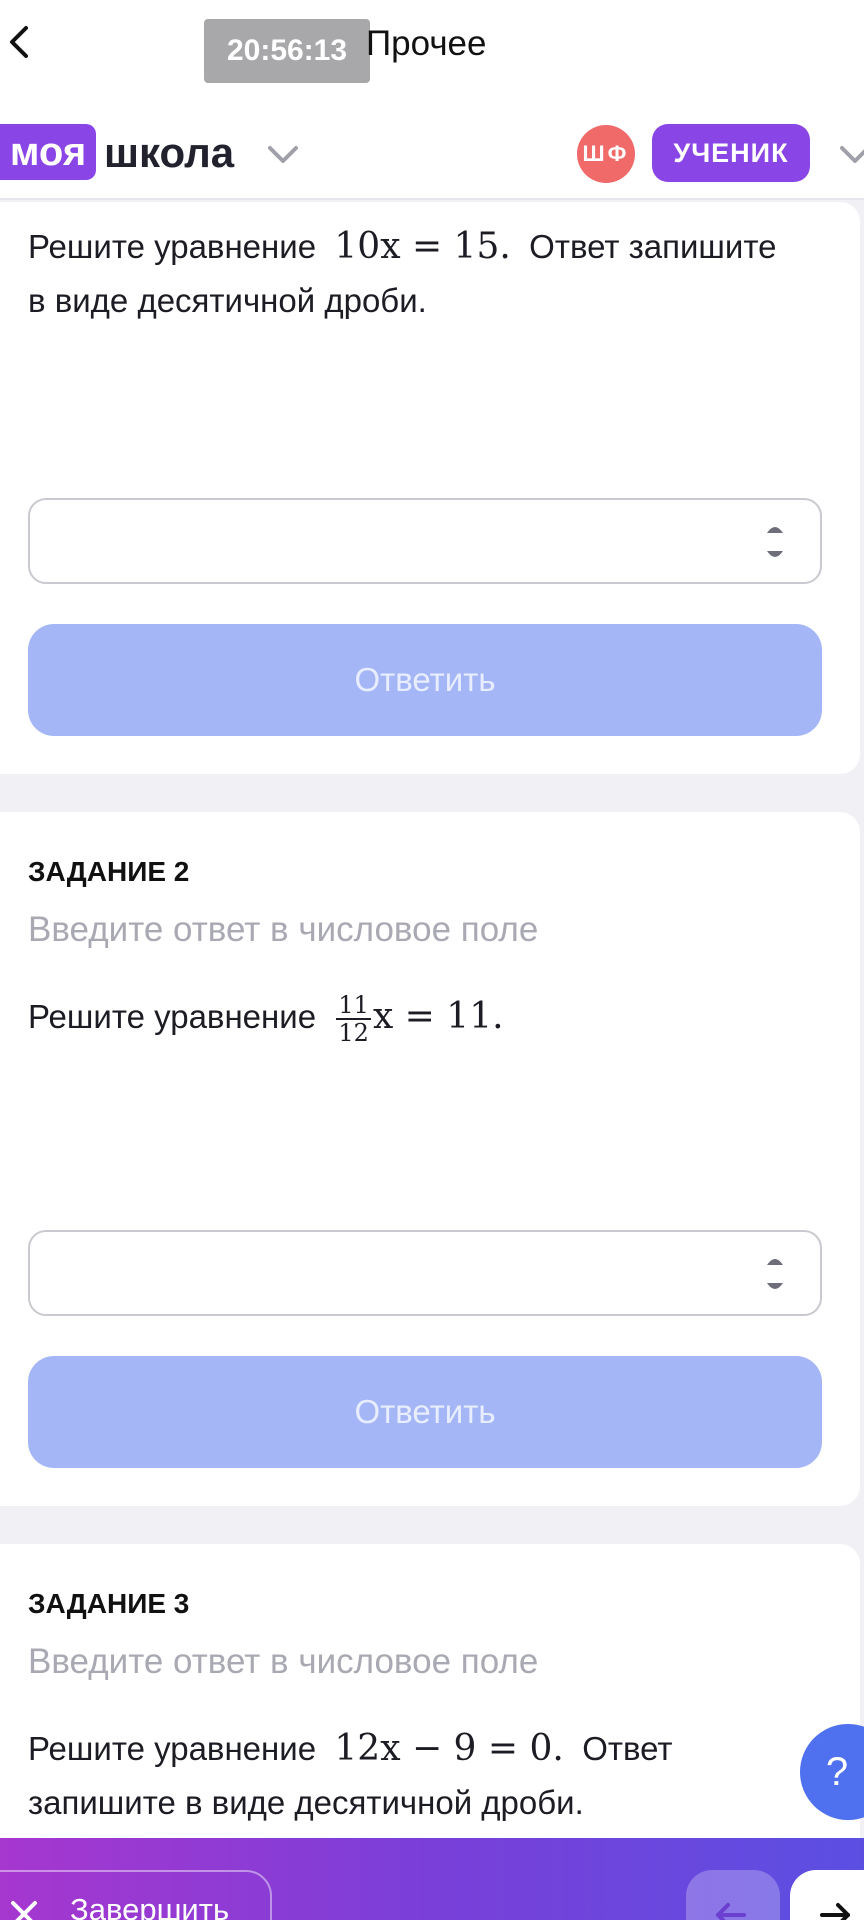  What do you see at coordinates (835, 1911) in the screenshot?
I see `arrow-right-icon` at bounding box center [835, 1911].